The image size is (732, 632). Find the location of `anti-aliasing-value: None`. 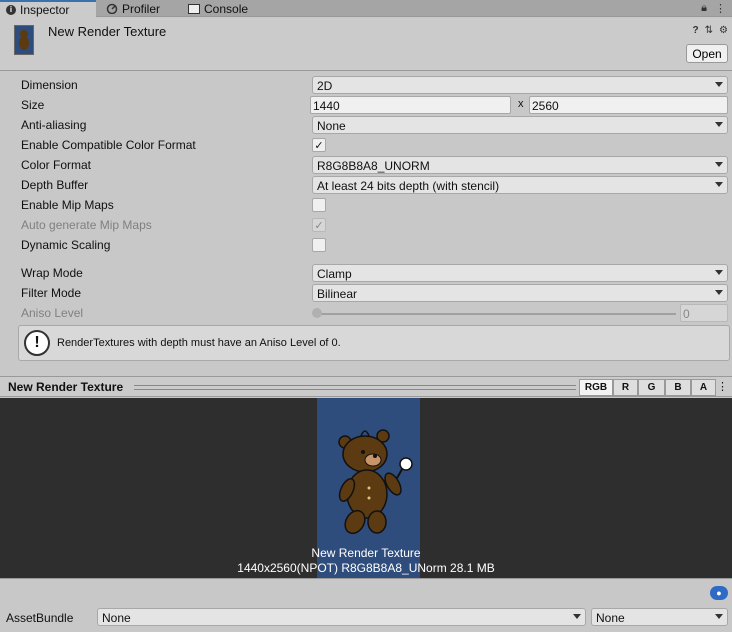

anti-aliasing-value: None is located at coordinates (331, 126).